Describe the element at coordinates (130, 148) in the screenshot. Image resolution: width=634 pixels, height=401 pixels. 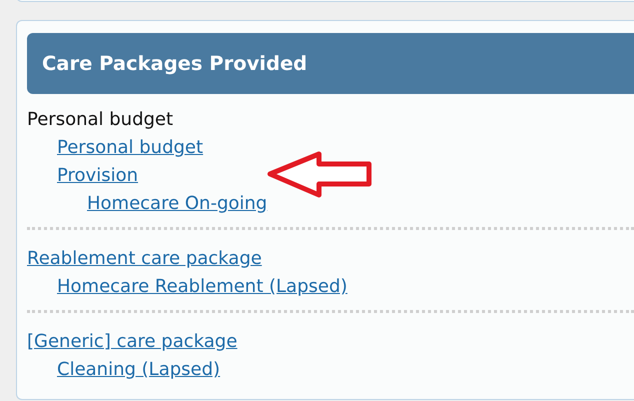
I see `package-link: Personal budget` at that location.